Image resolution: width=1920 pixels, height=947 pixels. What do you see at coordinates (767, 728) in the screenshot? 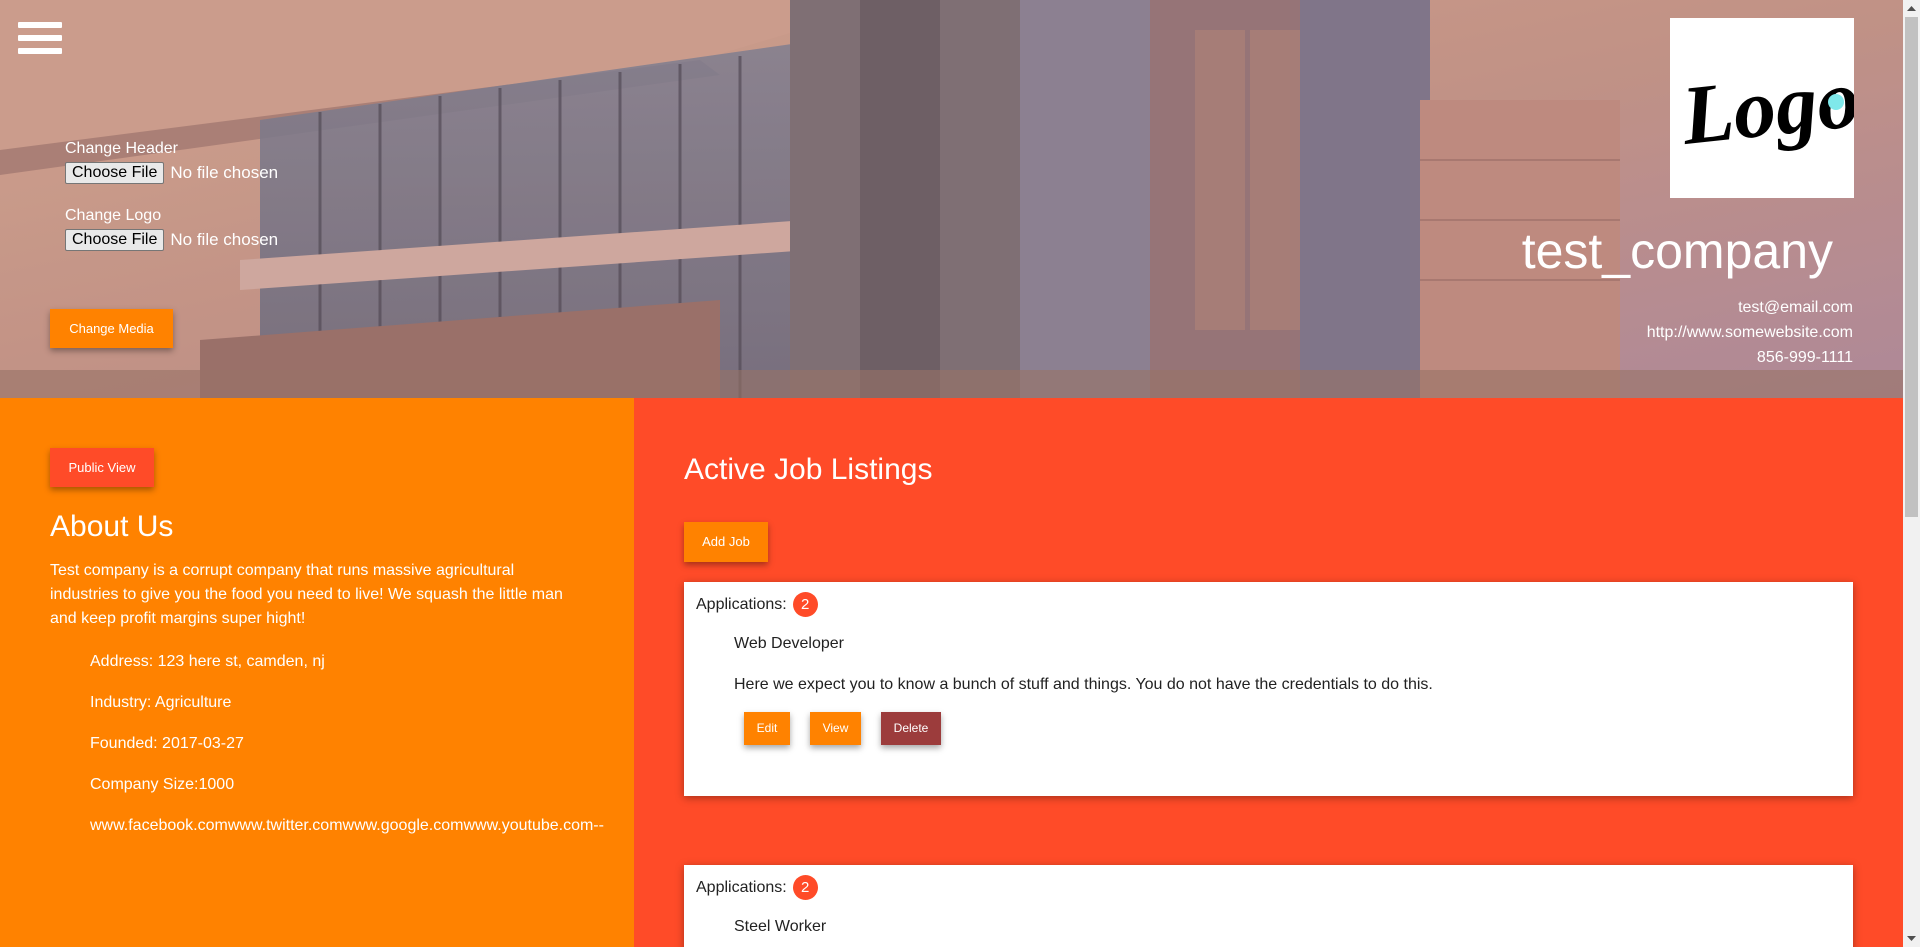
I see `edit-job-button: Edit` at bounding box center [767, 728].